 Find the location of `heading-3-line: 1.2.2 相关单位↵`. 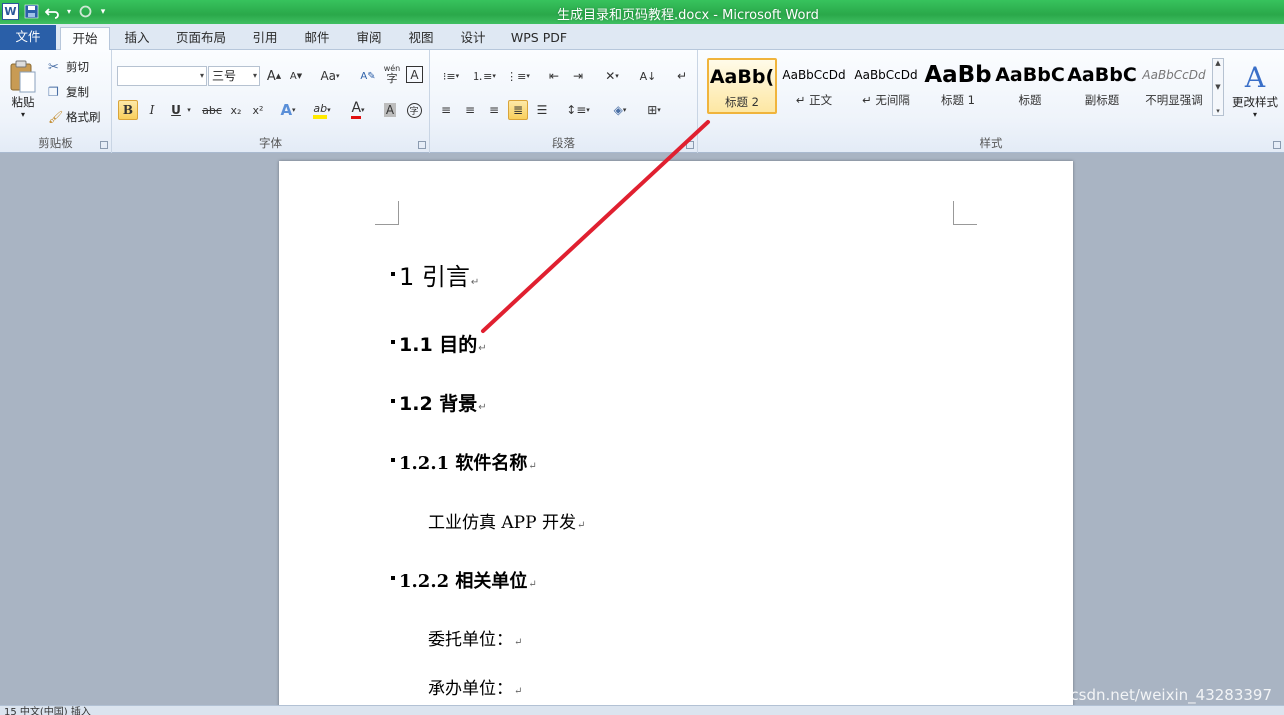

heading-3-line: 1.2.2 相关单位↵ is located at coordinates (464, 580).